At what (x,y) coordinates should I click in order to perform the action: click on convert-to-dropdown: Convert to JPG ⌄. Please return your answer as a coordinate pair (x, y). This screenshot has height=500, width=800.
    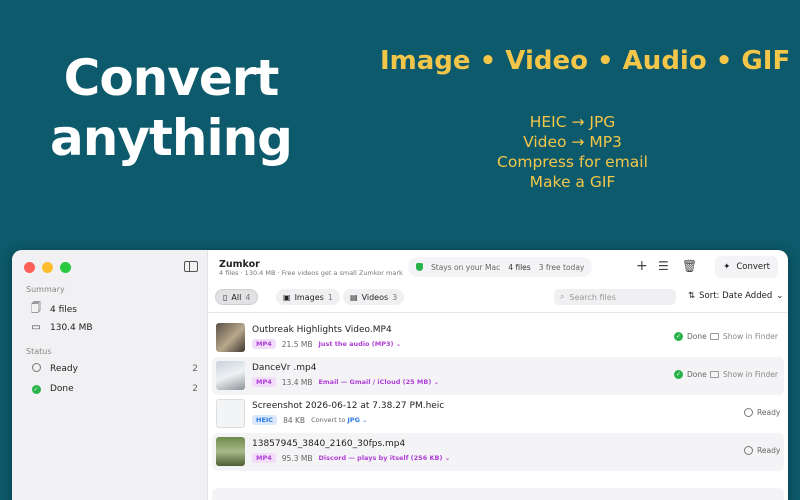
    Looking at the image, I should click on (339, 420).